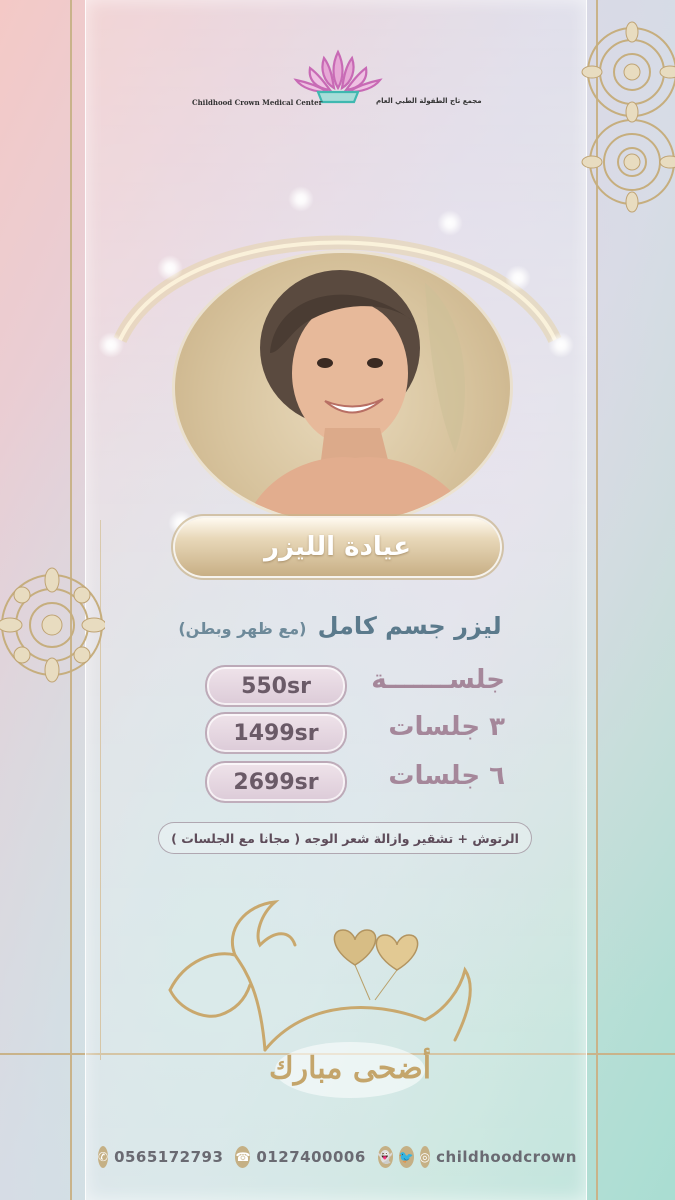 The height and width of the screenshot is (1200, 675). I want to click on price-pill: 1499sr, so click(276, 733).